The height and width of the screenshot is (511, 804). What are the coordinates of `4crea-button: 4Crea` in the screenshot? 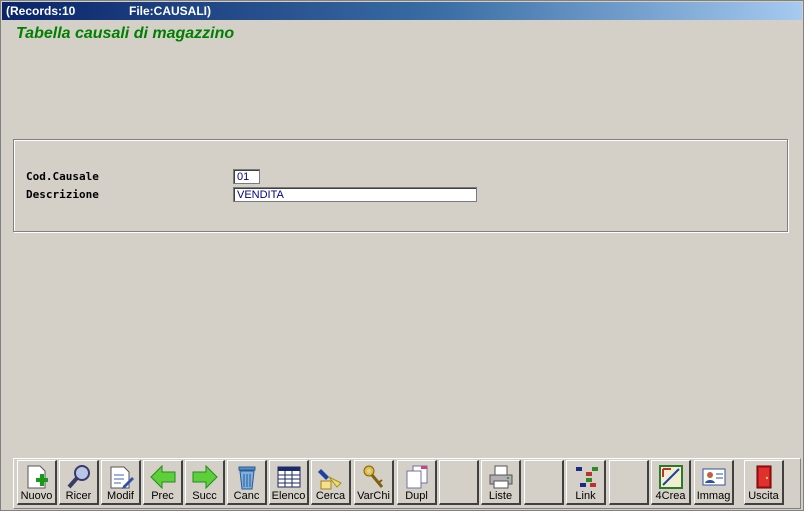 It's located at (671, 482).